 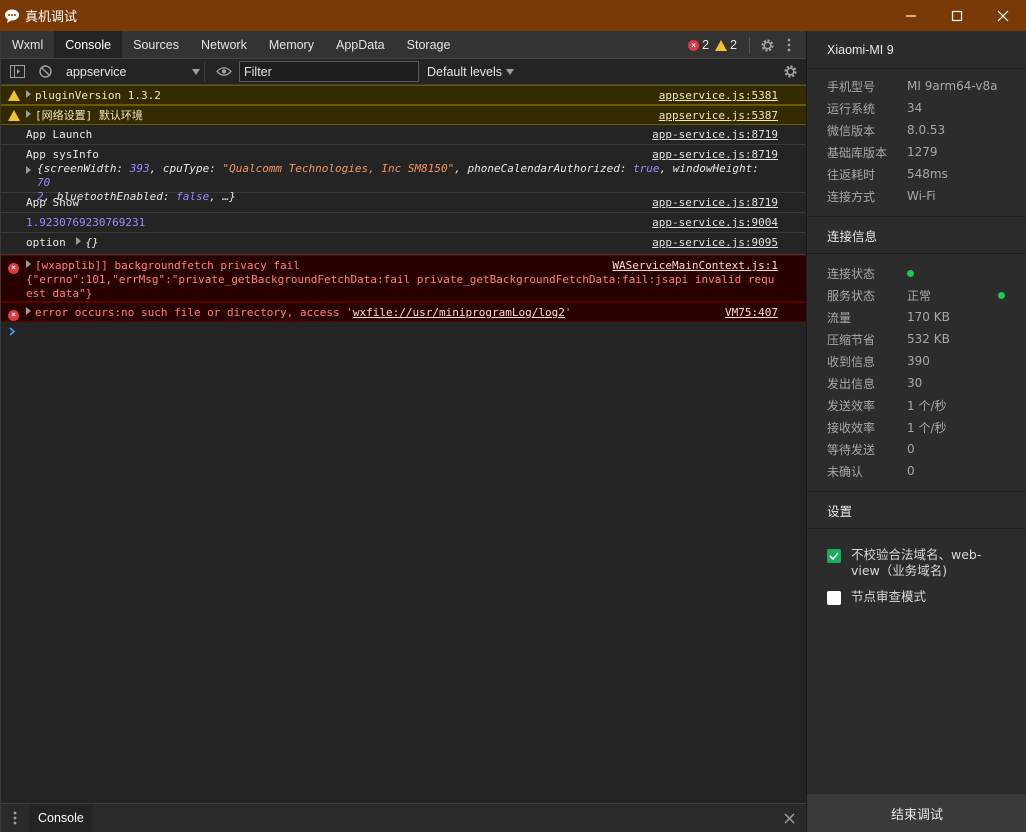 I want to click on info-row: 运行系统 34, so click(x=916, y=108).